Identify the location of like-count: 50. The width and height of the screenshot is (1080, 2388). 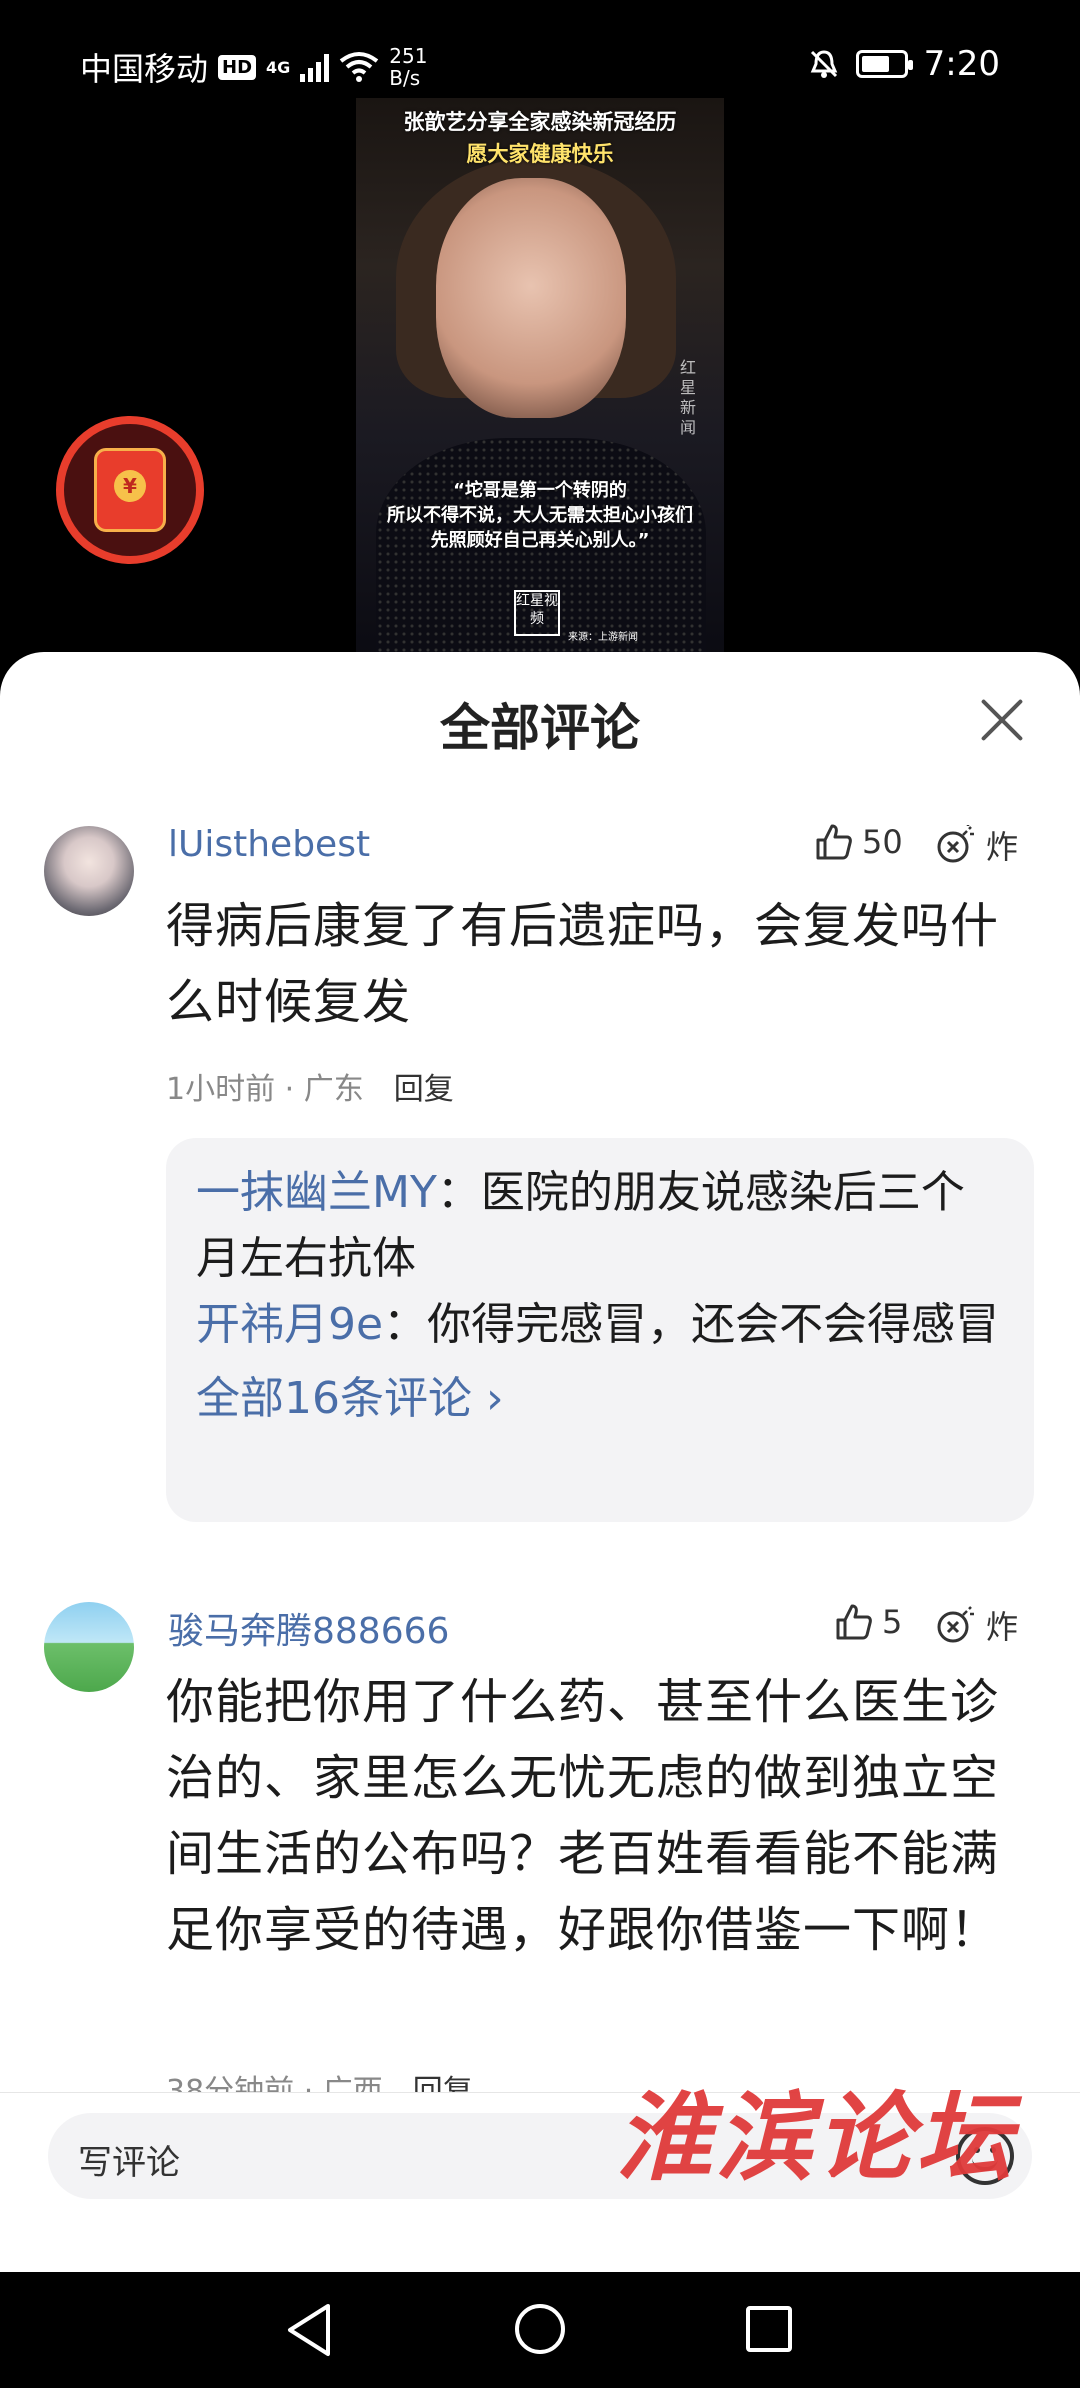
(882, 842).